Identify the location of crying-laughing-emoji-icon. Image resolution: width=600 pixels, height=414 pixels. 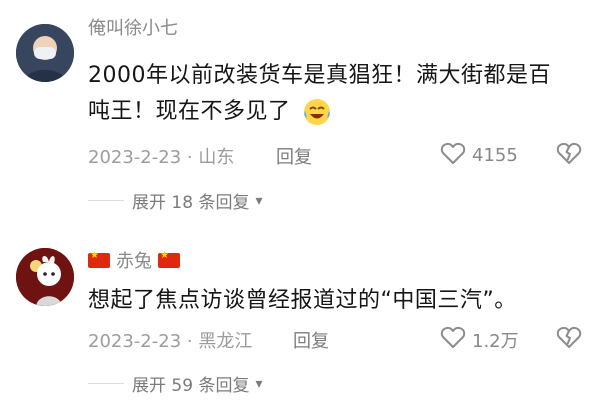
(317, 112).